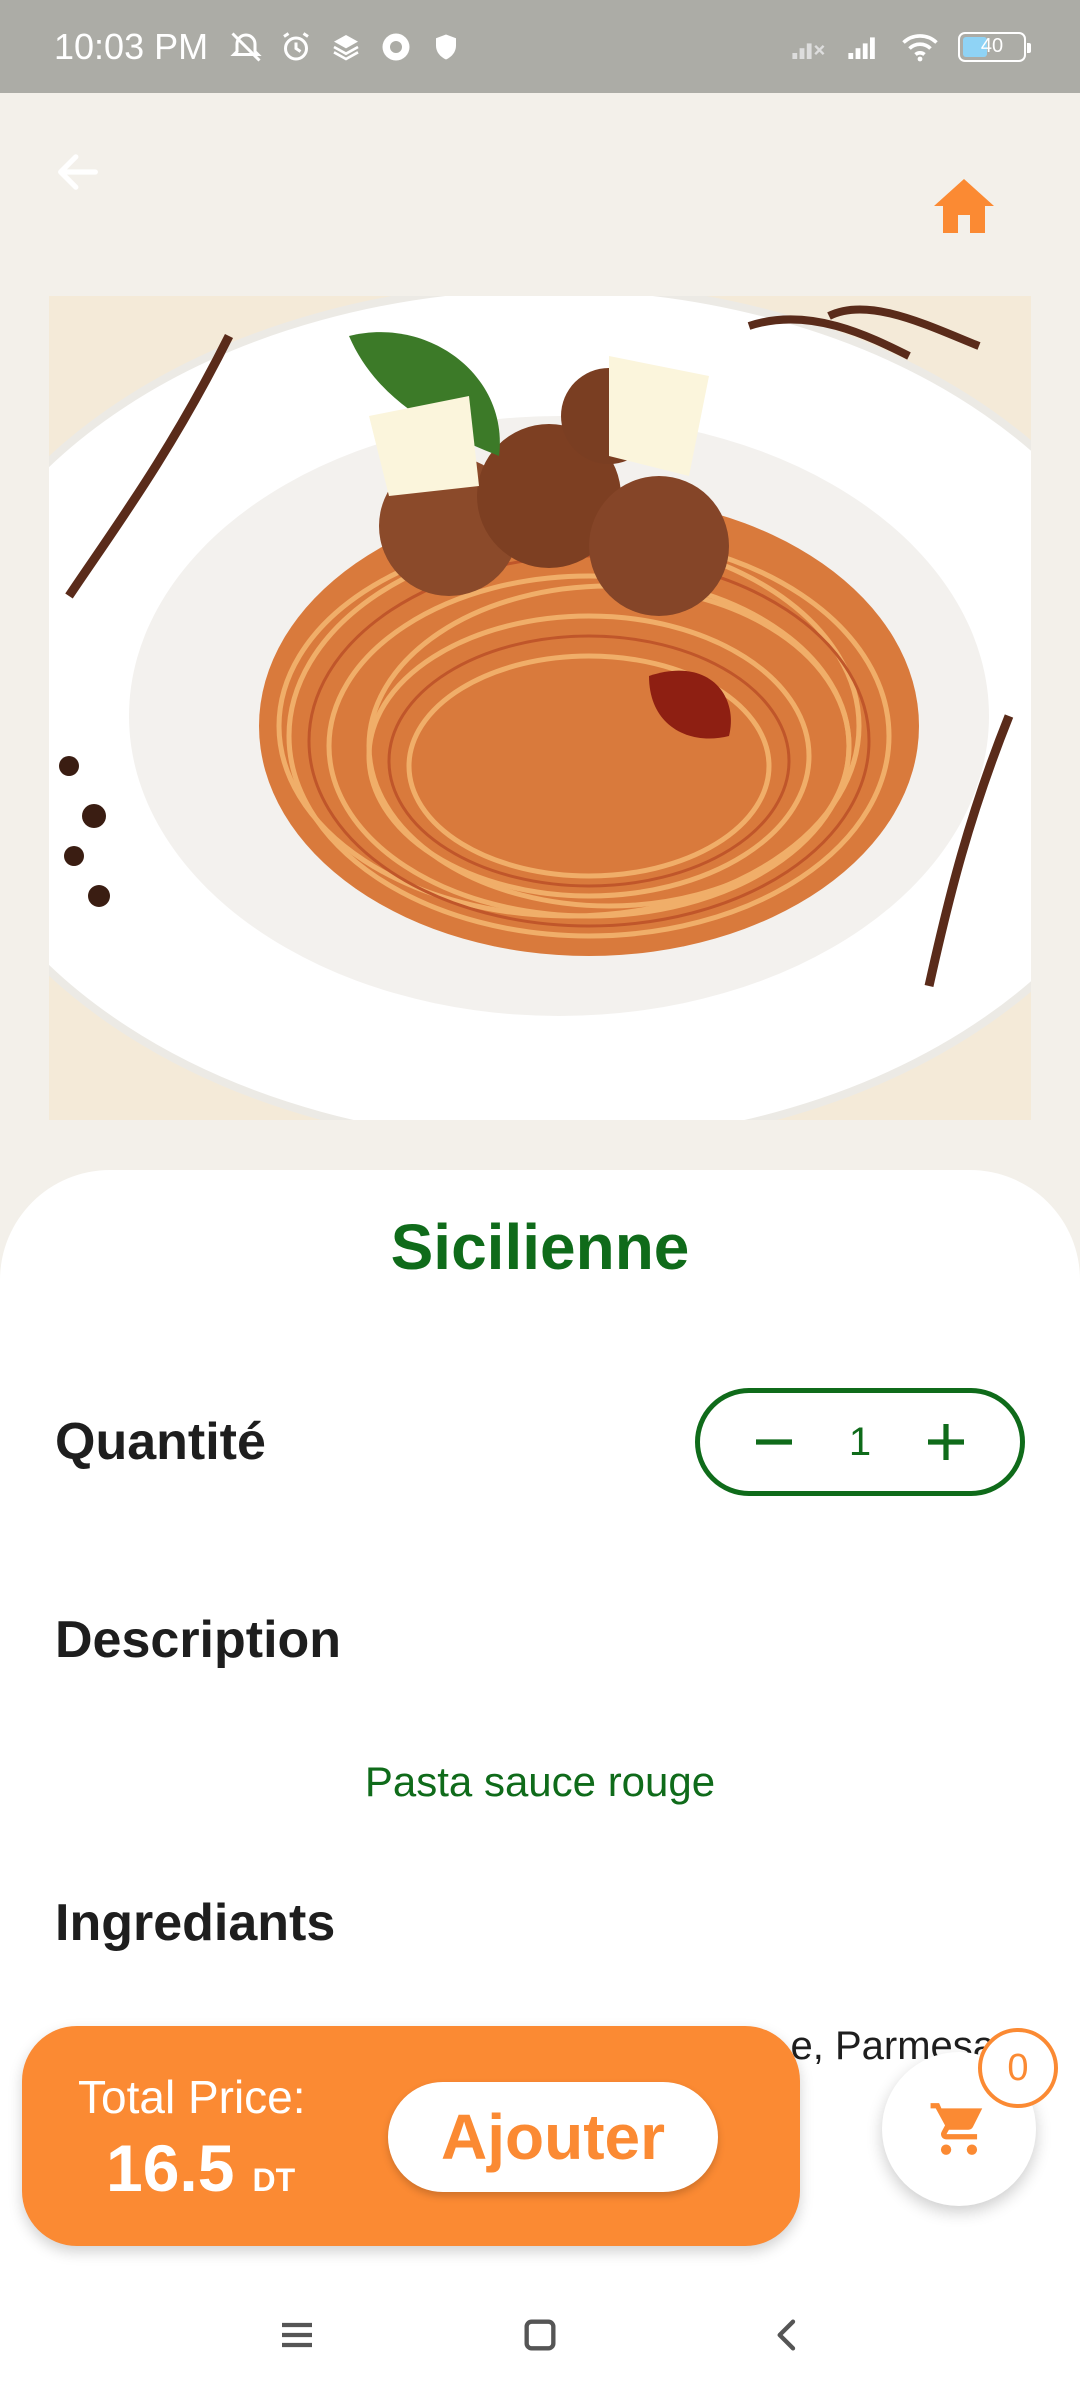 The image size is (1080, 2400). I want to click on battery-level: 40, so click(992, 46).